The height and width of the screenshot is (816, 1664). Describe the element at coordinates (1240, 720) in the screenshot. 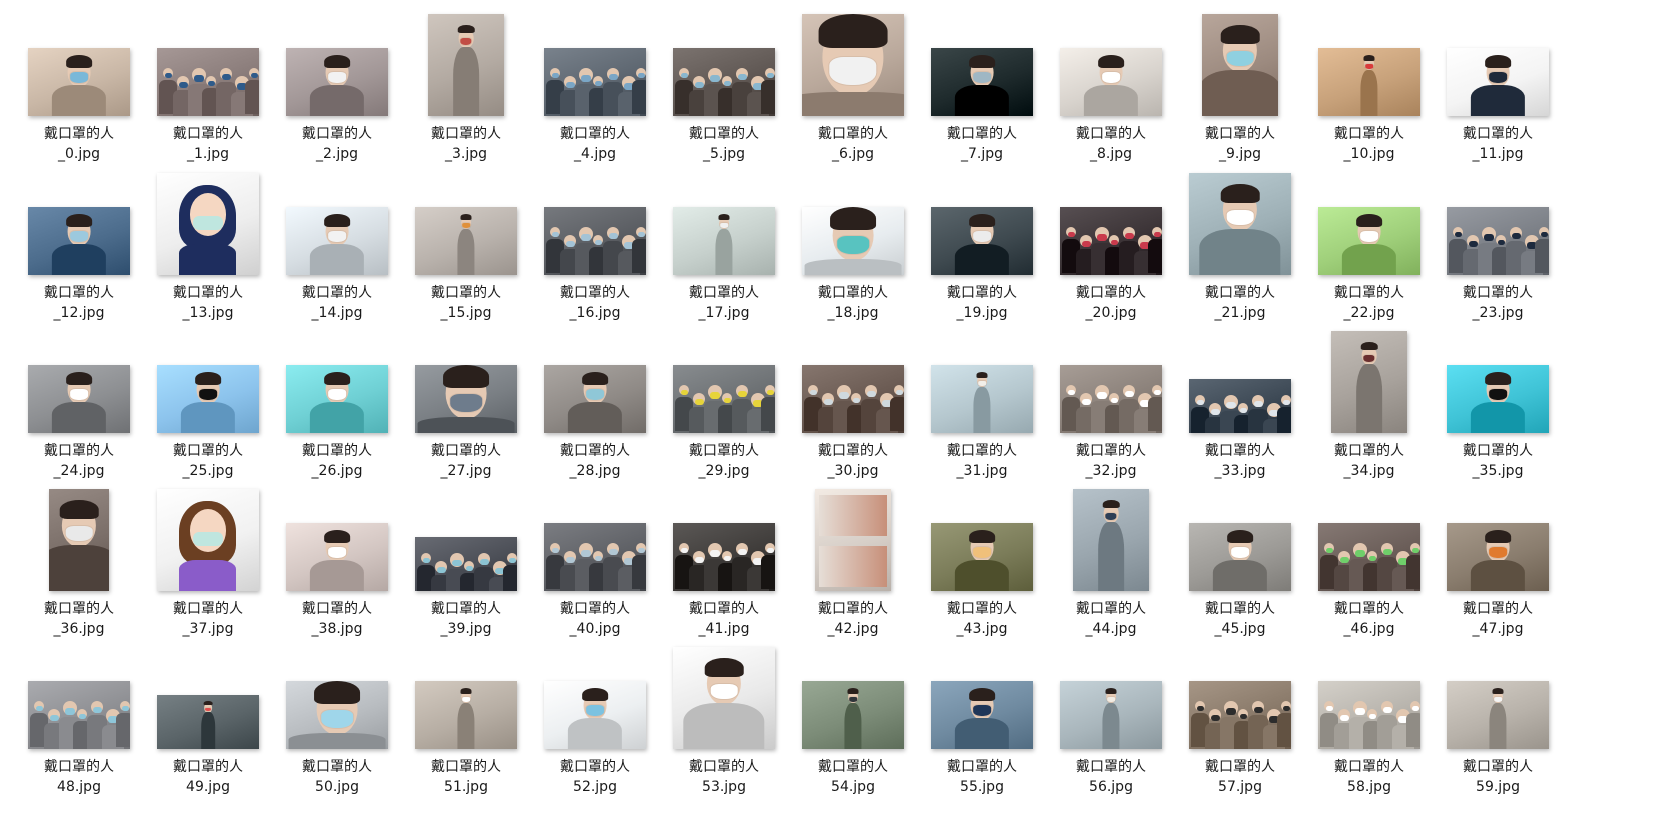

I see `file-item: 戴口罩的人 57.jpg` at that location.